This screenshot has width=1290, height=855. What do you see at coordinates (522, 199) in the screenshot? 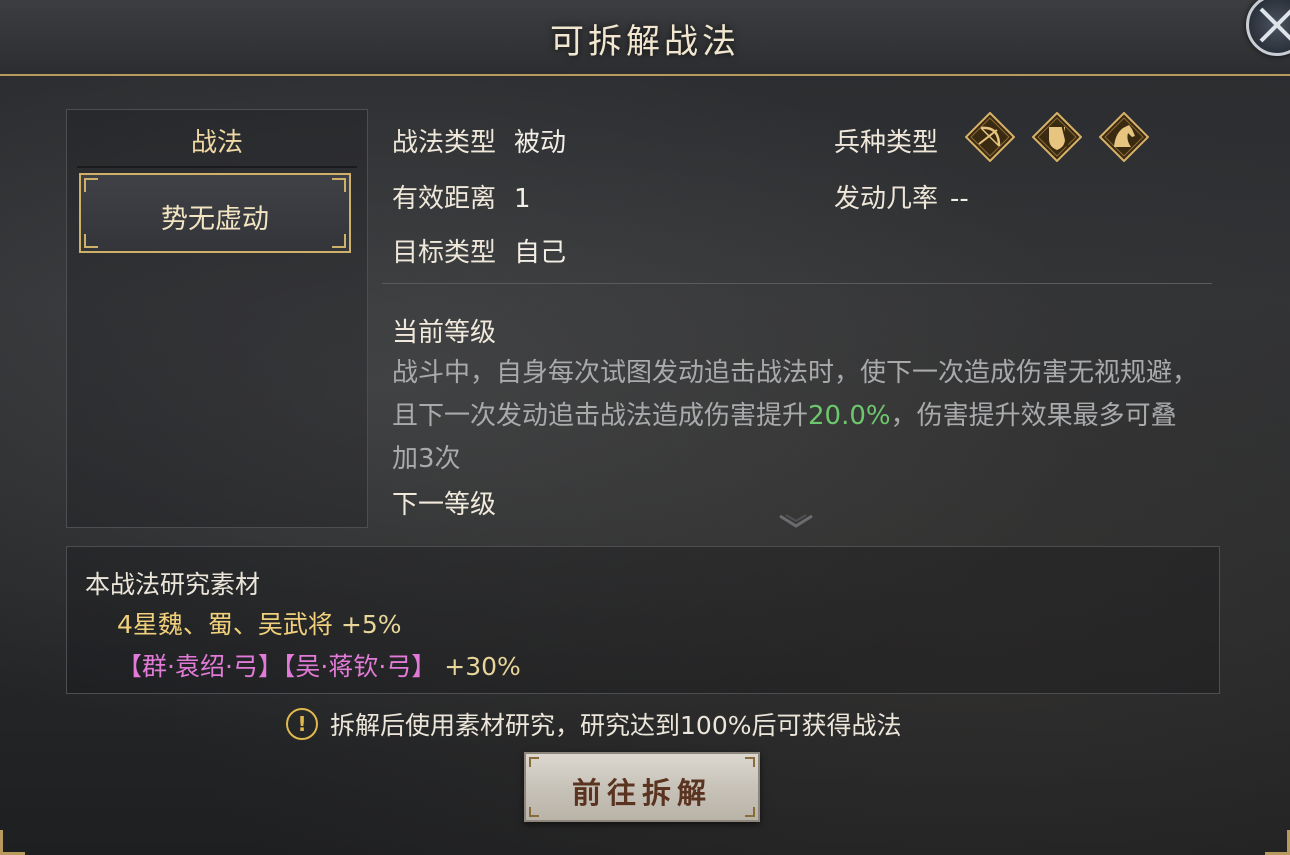
I see `range-value: 1` at bounding box center [522, 199].